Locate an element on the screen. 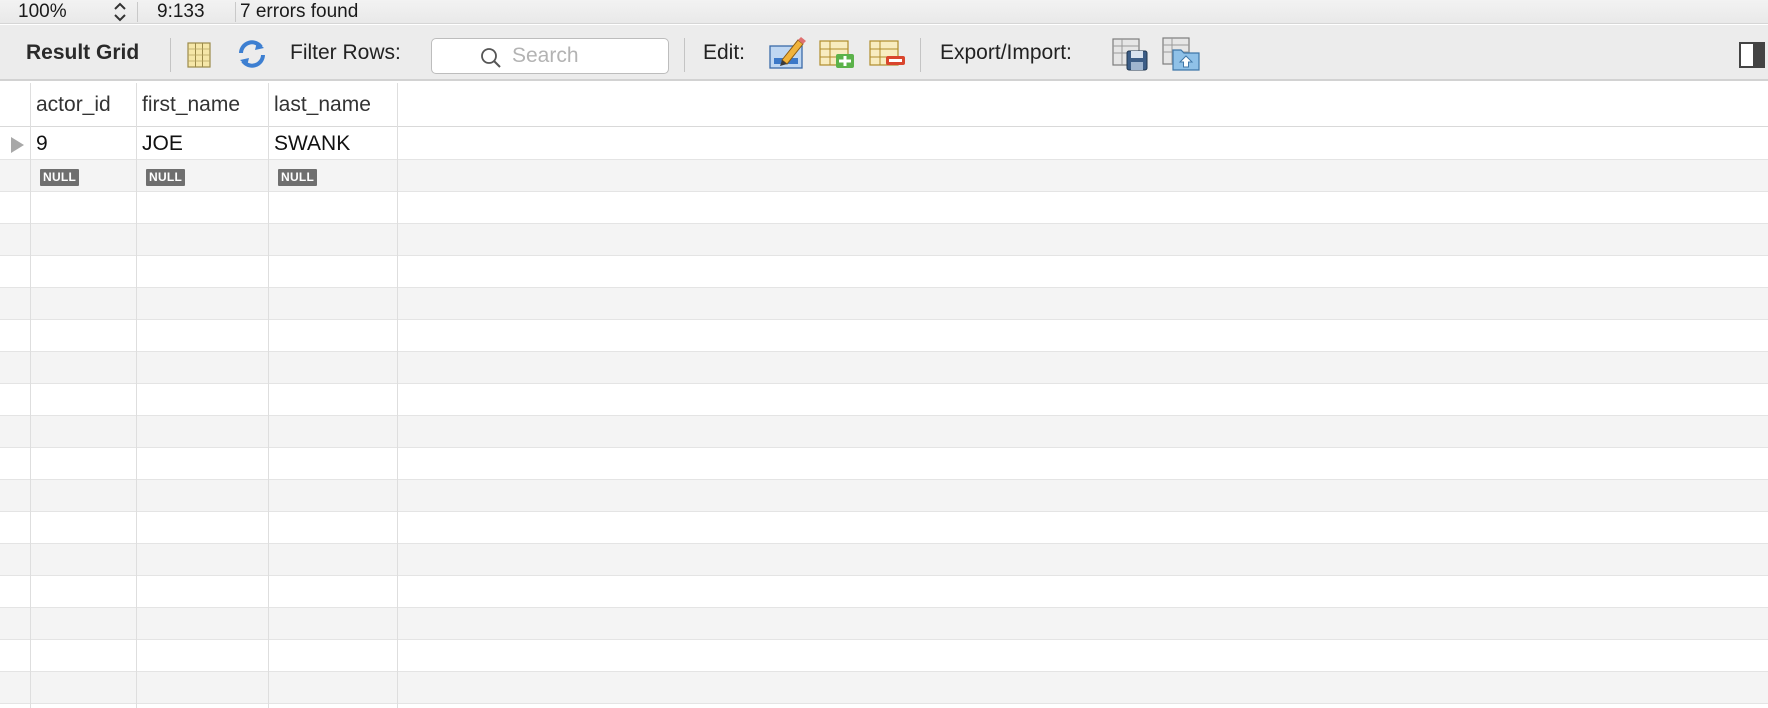 Image resolution: width=1768 pixels, height=708 pixels. import-icon is located at coordinates (1181, 54).